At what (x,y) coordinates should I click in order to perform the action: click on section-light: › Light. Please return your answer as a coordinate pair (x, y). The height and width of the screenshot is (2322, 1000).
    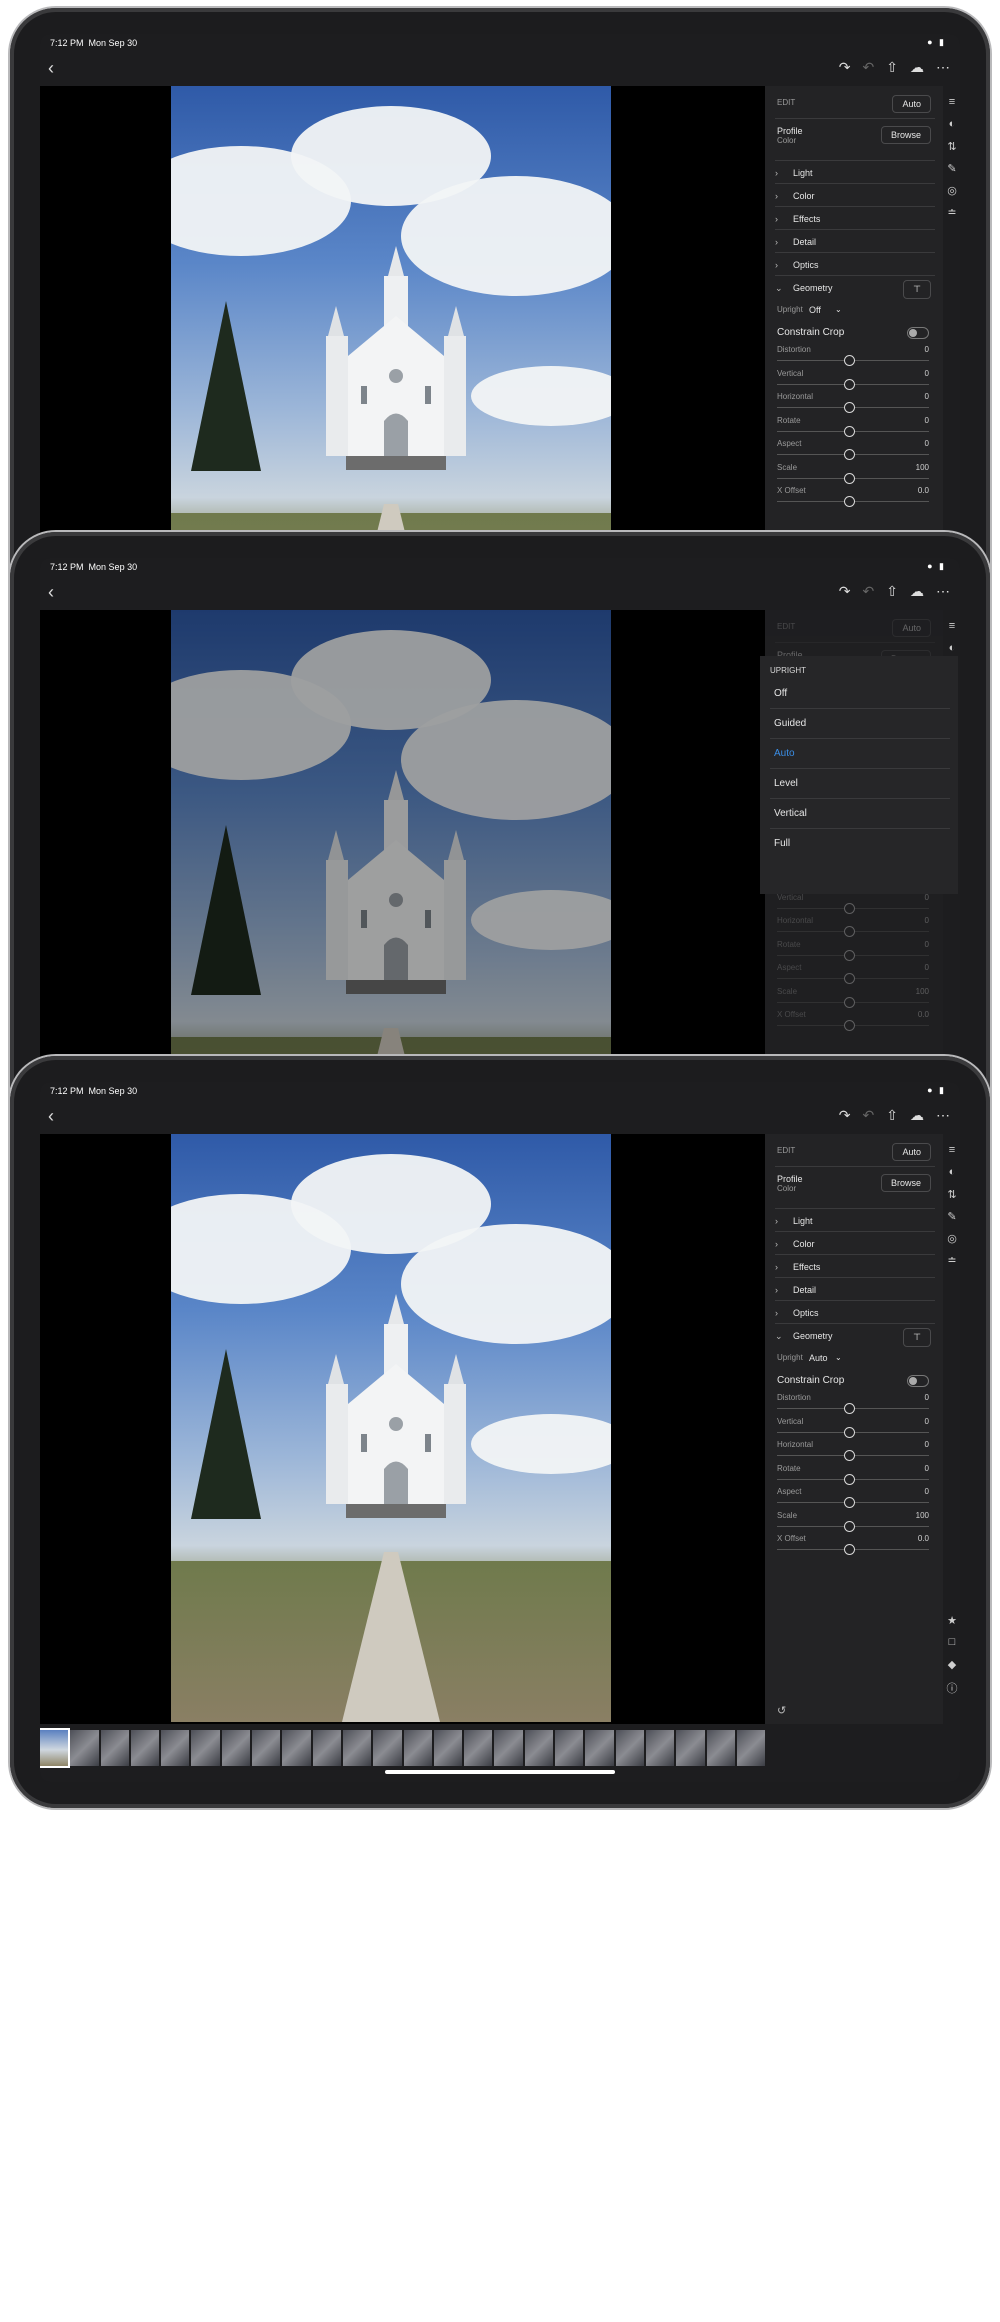
    Looking at the image, I should click on (854, 1226).